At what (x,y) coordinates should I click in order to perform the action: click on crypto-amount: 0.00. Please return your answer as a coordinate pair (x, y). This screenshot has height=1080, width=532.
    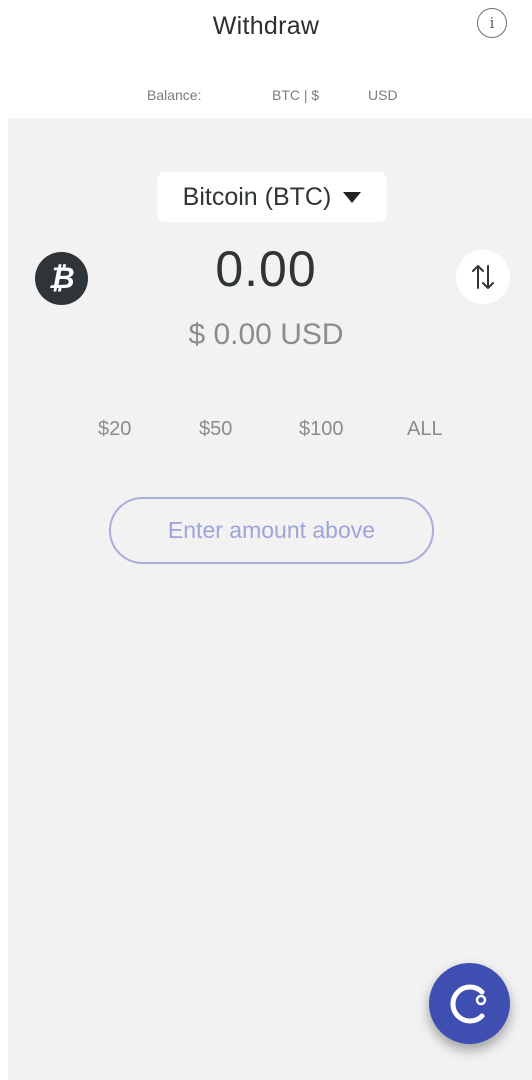
    Looking at the image, I should click on (266, 269).